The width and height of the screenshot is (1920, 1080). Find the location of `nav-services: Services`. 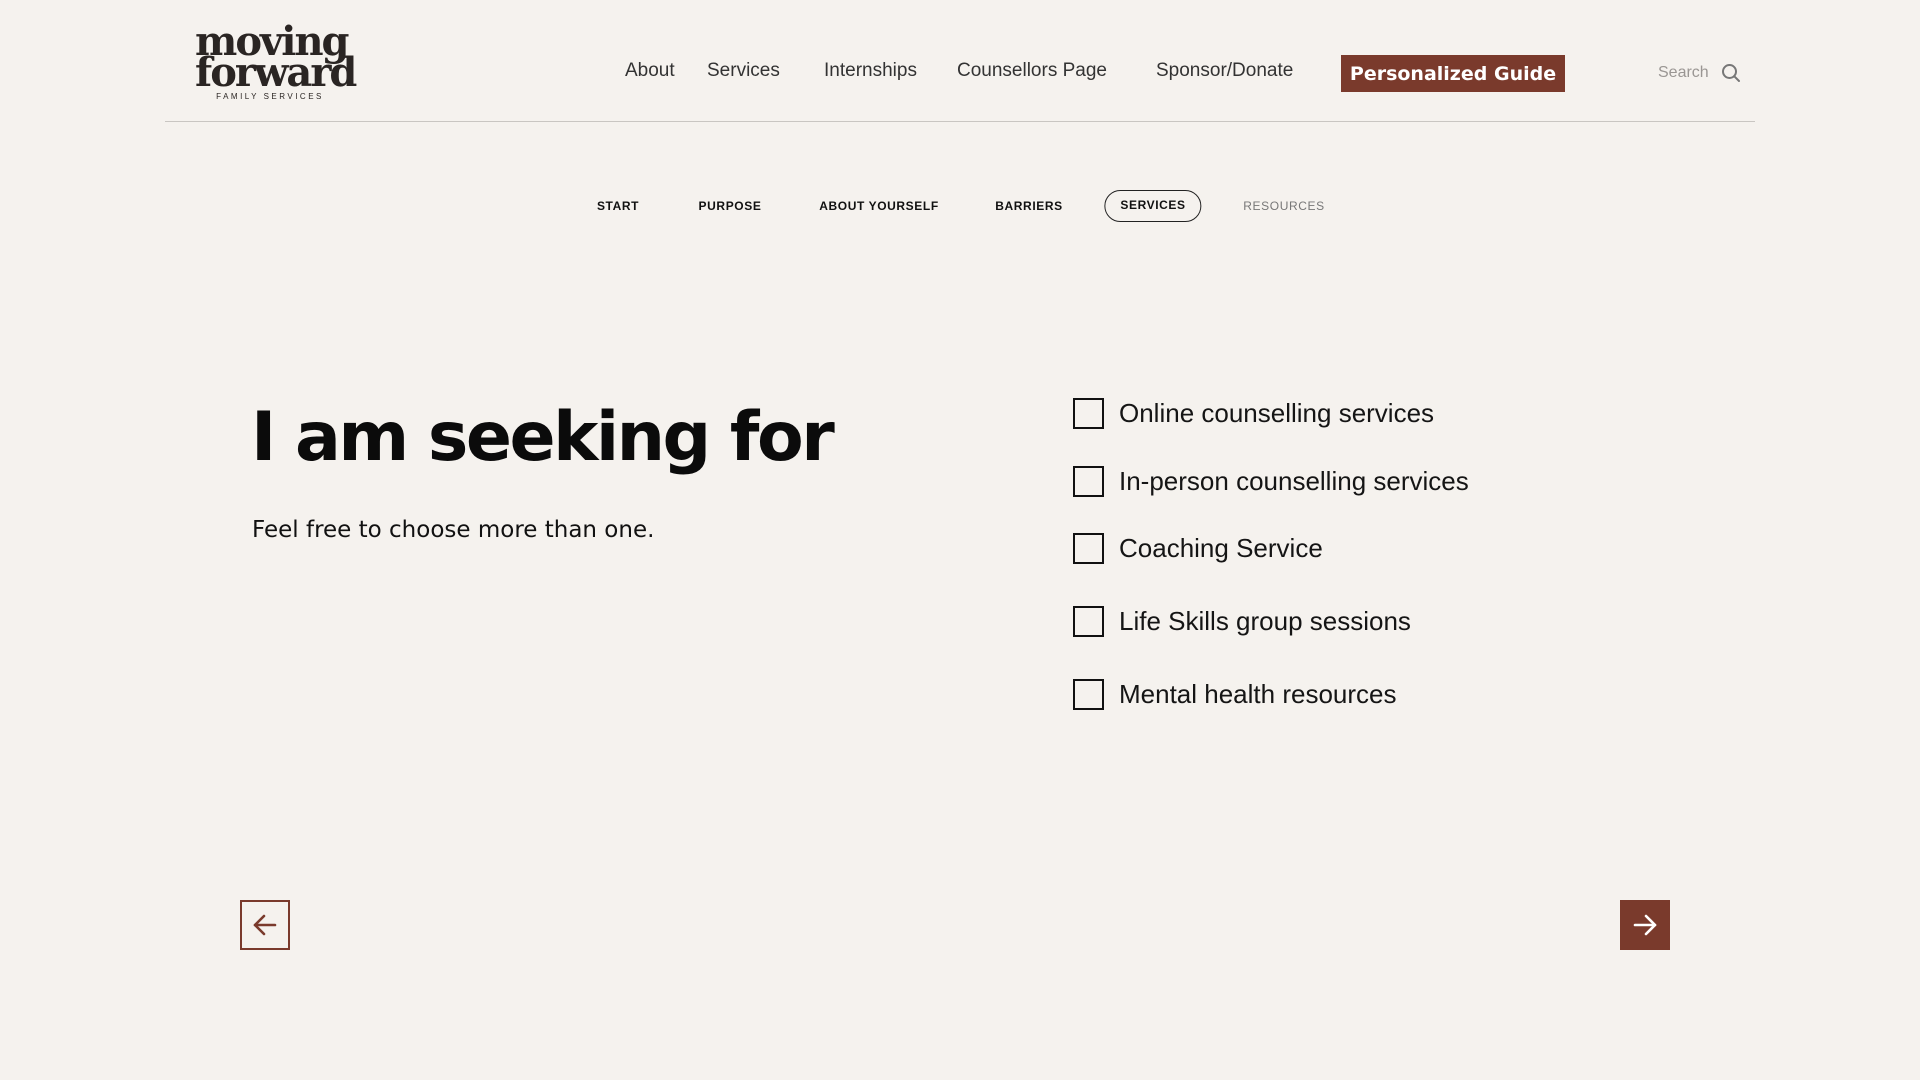

nav-services: Services is located at coordinates (743, 71).